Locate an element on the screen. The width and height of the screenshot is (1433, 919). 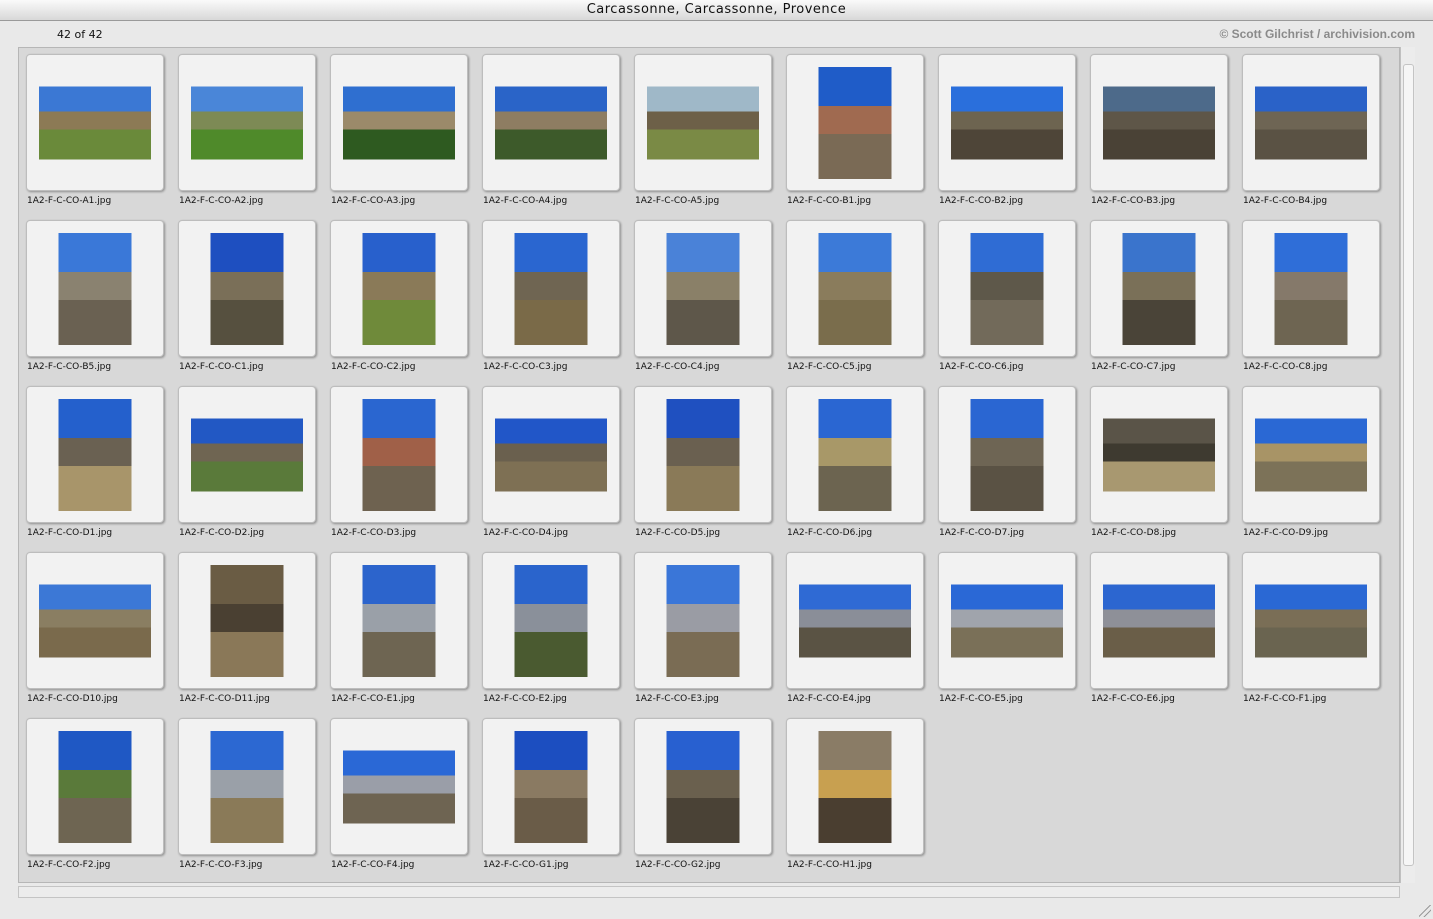
thumbnail-item: 1A2-F-C-CO-F1.jpg is located at coordinates (1311, 629).